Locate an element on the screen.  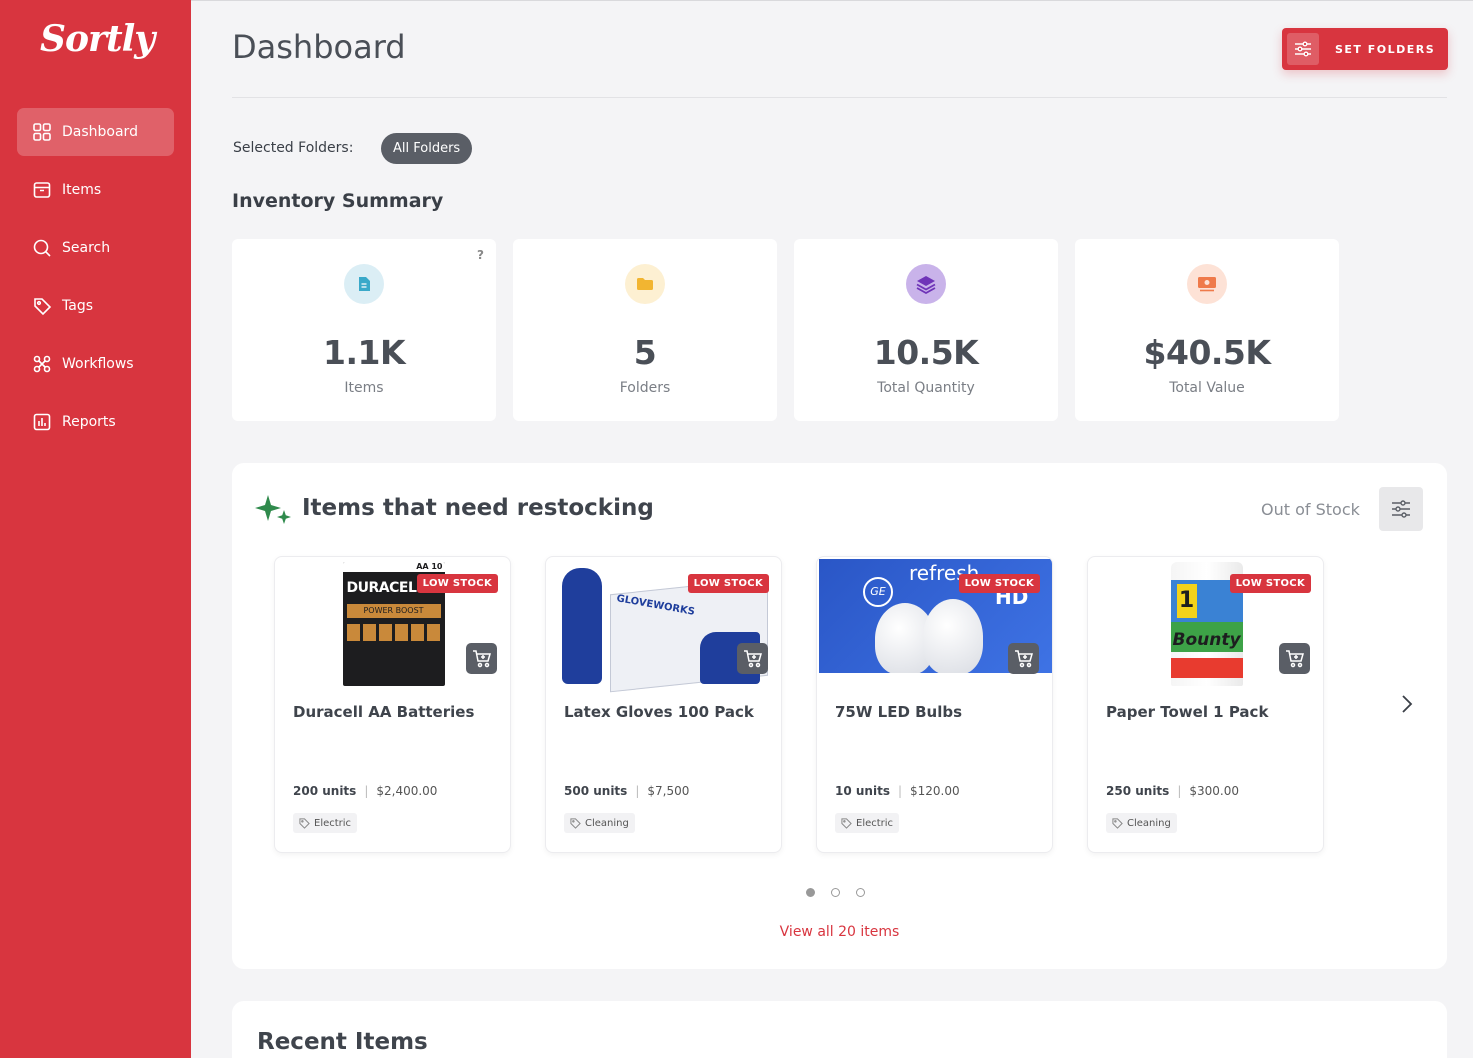
sidebar-item-items: Items is located at coordinates (95, 190).